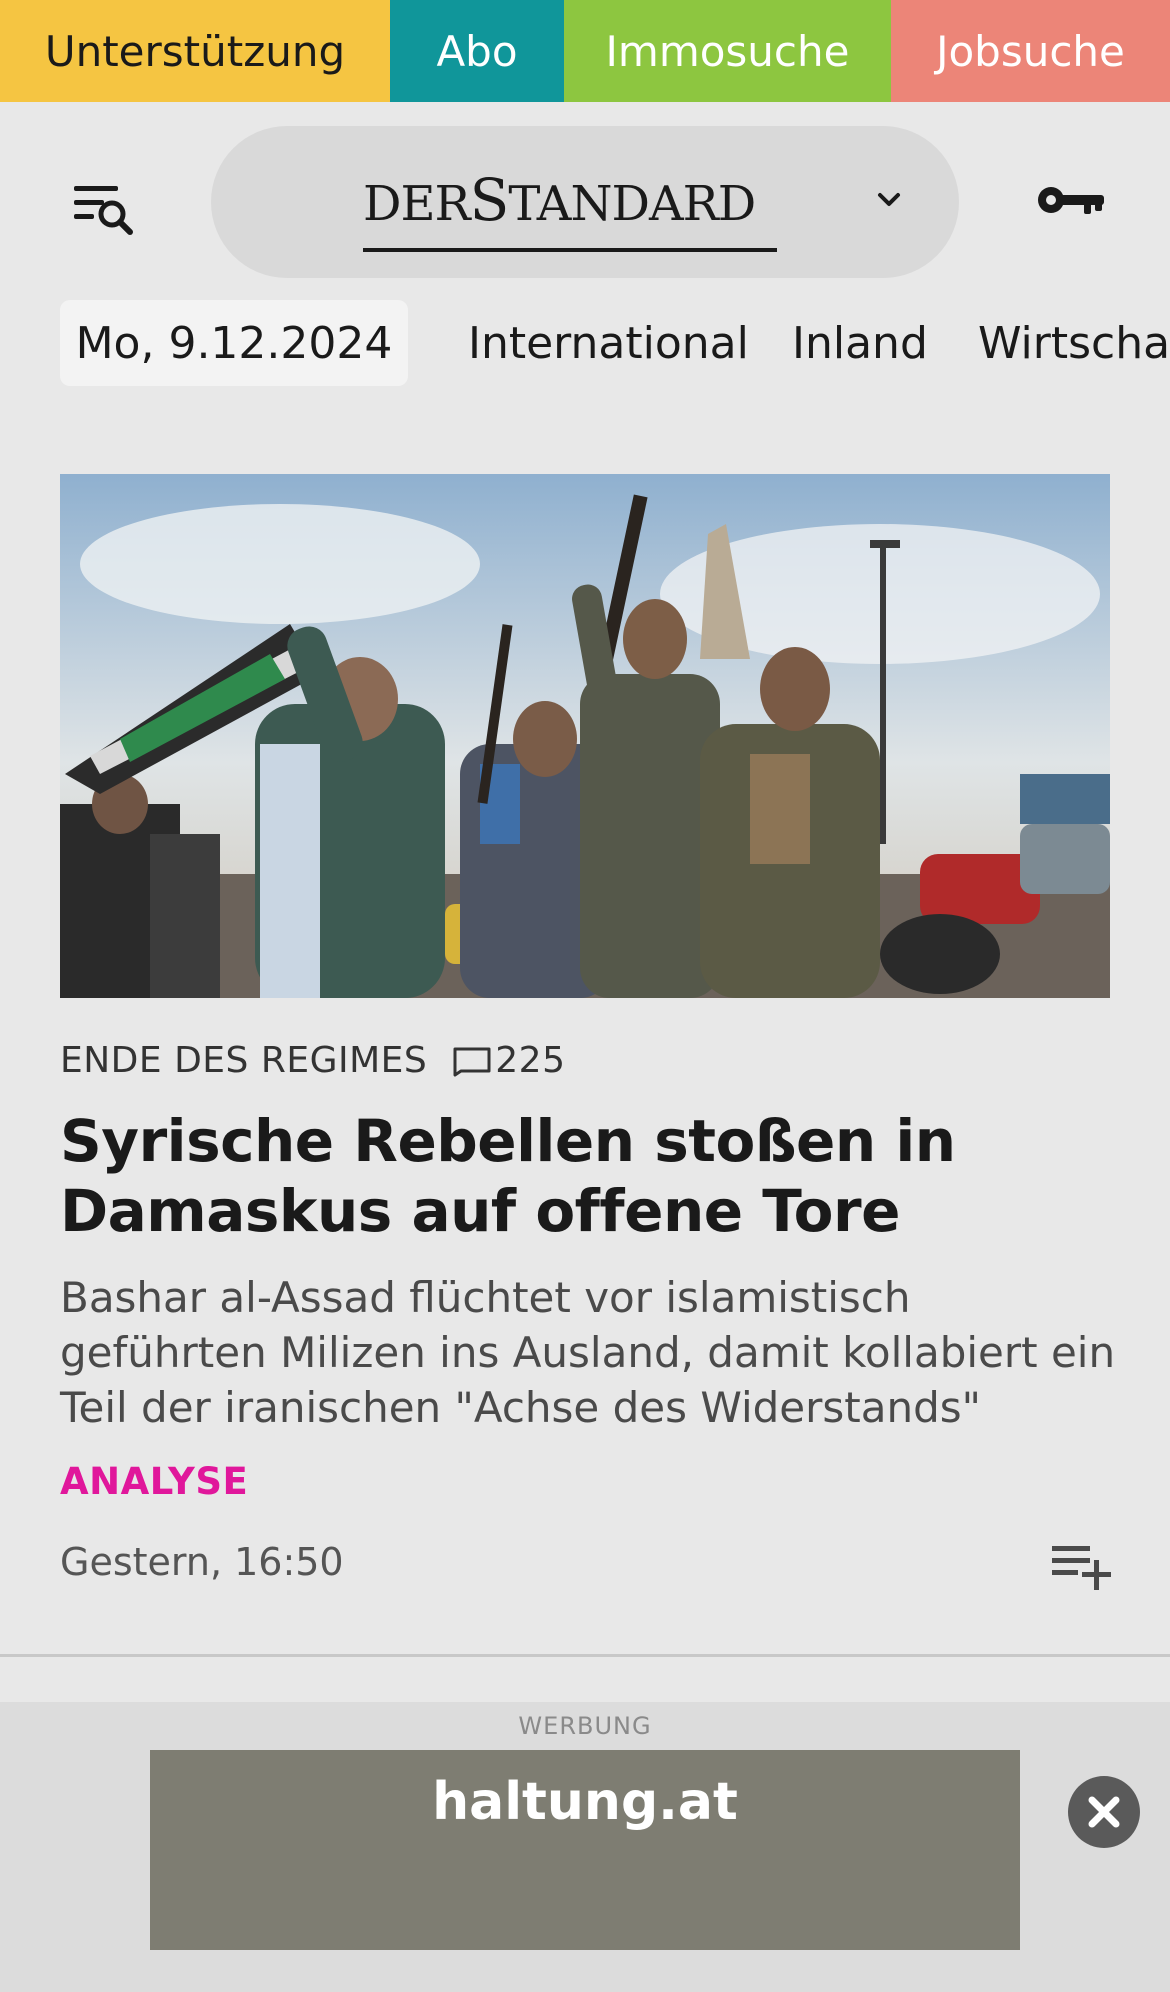 The width and height of the screenshot is (1170, 1992). Describe the element at coordinates (154, 1481) in the screenshot. I see `article-type-tag: ANALYSE` at that location.